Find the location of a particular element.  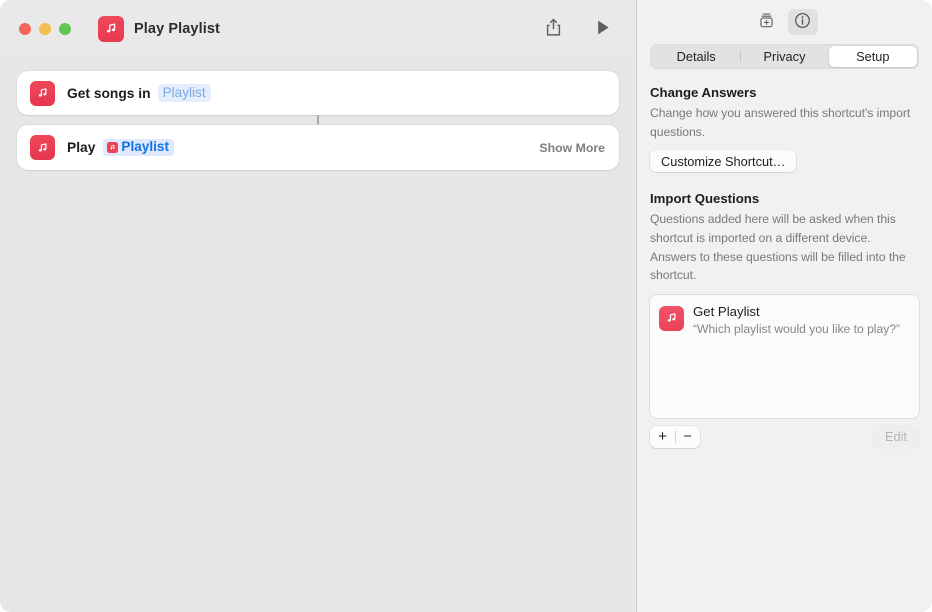

section-spacer-small is located at coordinates (784, 290).